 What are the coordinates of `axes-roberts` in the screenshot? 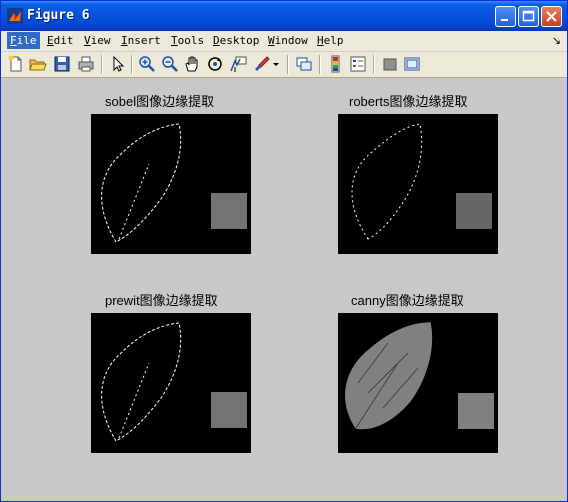 It's located at (418, 184).